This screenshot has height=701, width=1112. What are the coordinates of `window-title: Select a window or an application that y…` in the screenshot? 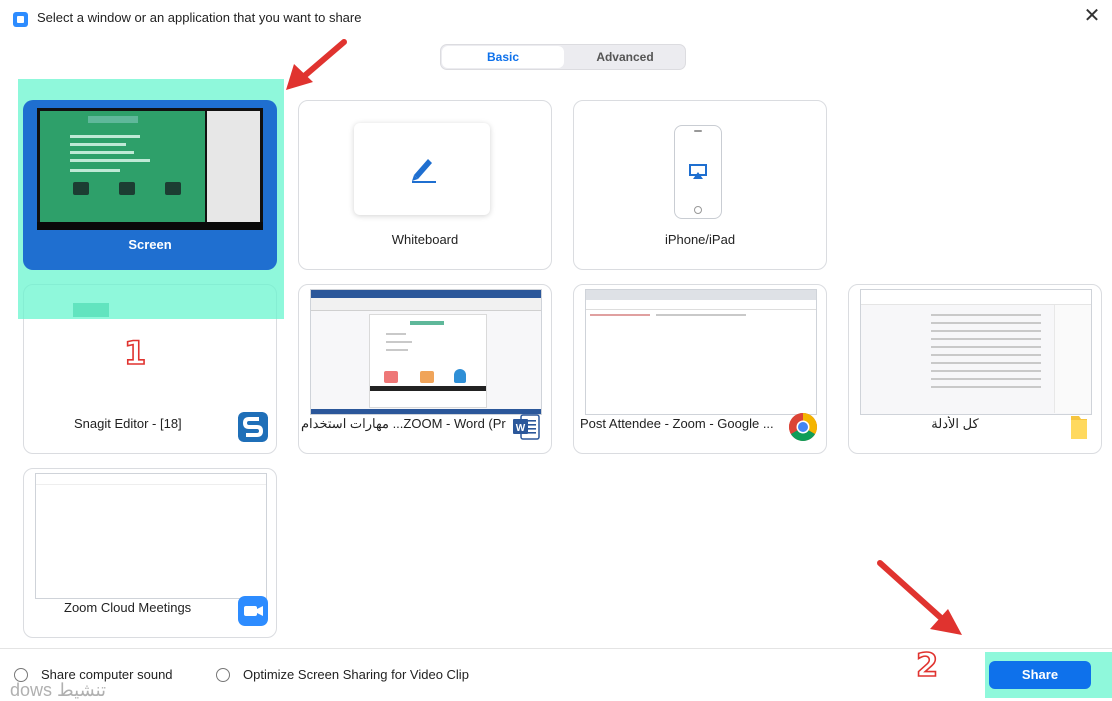 It's located at (199, 17).